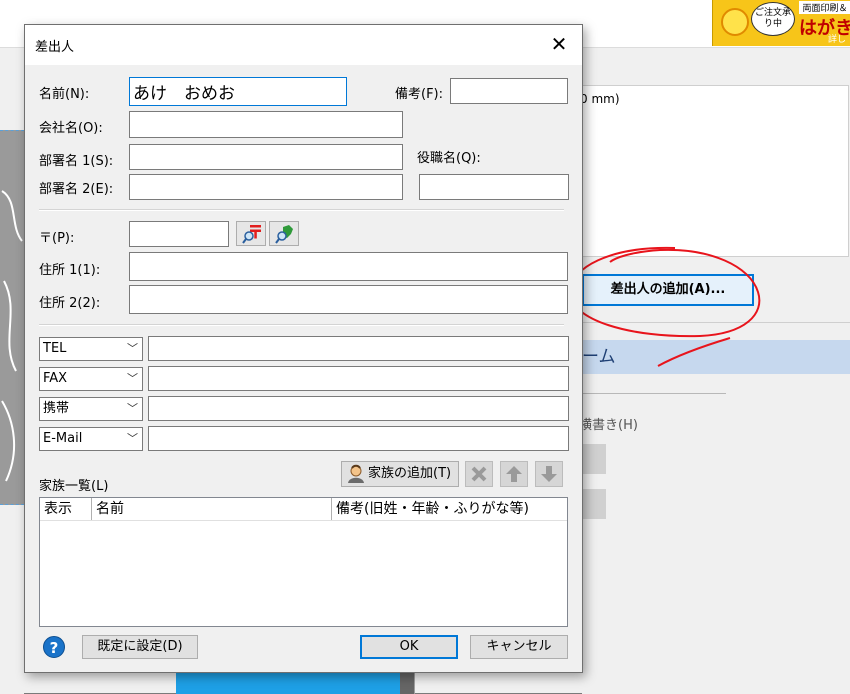  I want to click on card-preview, so click(12, 317).